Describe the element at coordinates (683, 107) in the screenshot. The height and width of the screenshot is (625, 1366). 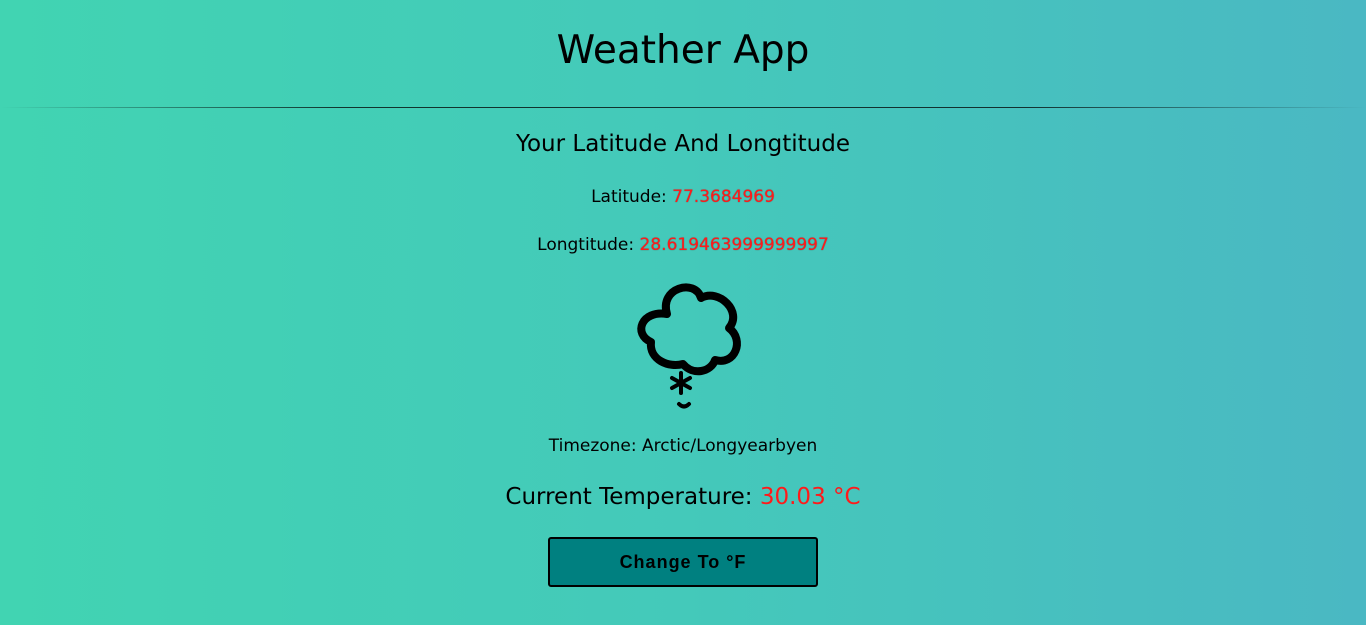
I see `header-divider` at that location.